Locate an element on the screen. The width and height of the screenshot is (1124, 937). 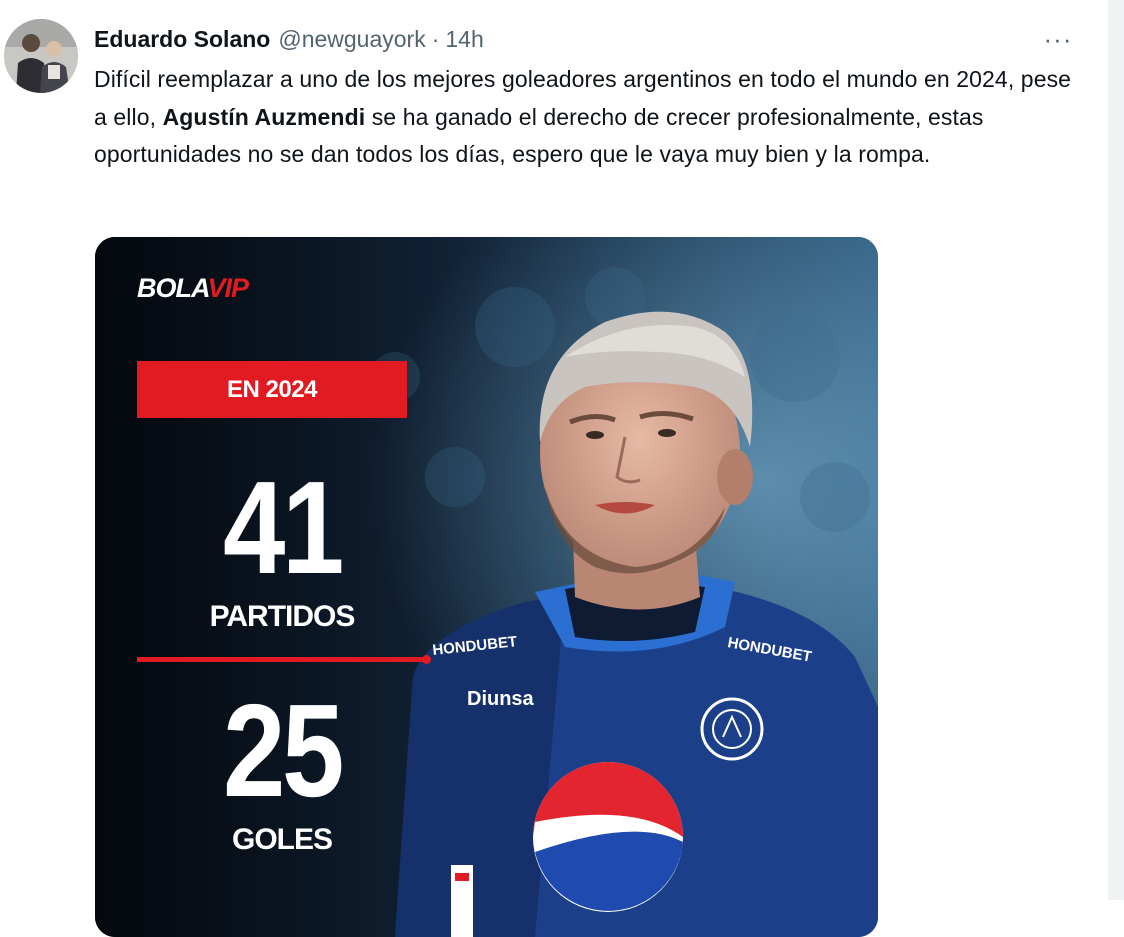
avatar-photo is located at coordinates (41, 56).